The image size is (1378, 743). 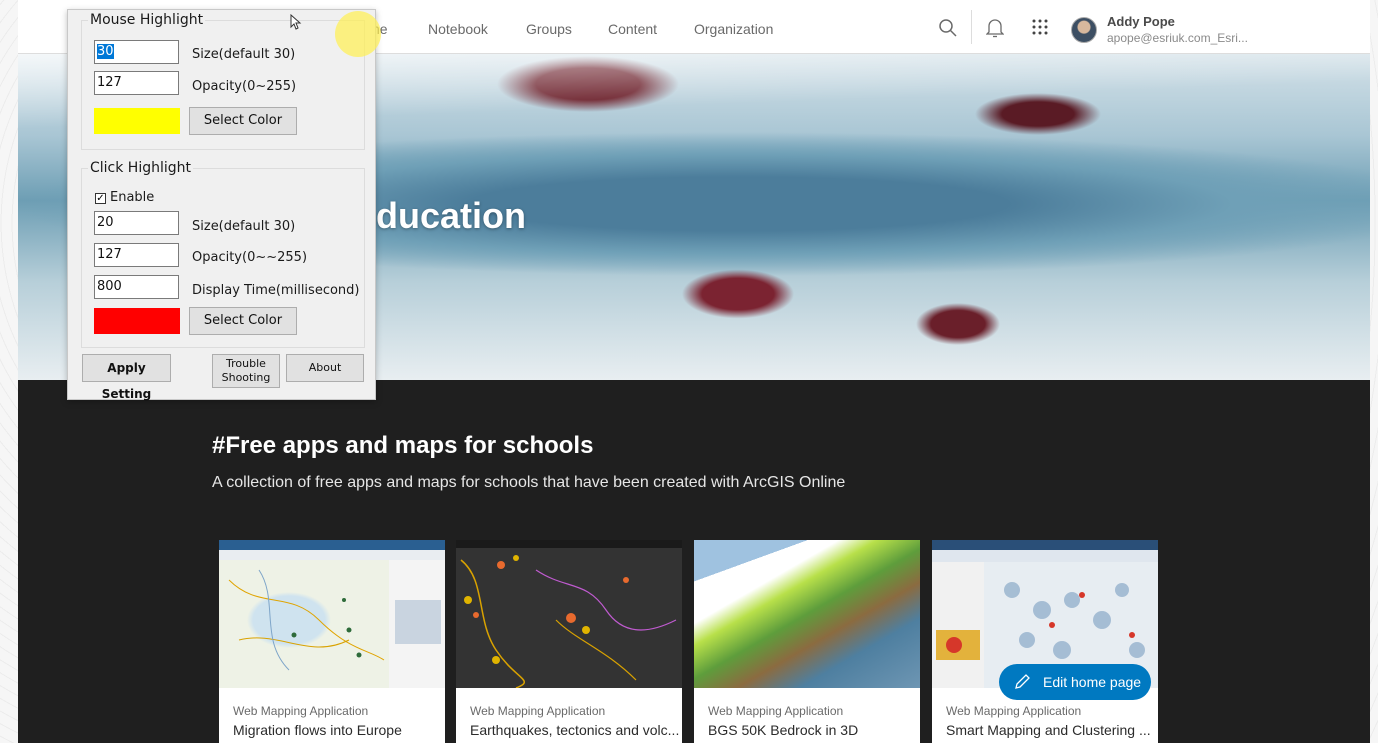 What do you see at coordinates (358, 34) in the screenshot?
I see `mouse-highlight-spot` at bounding box center [358, 34].